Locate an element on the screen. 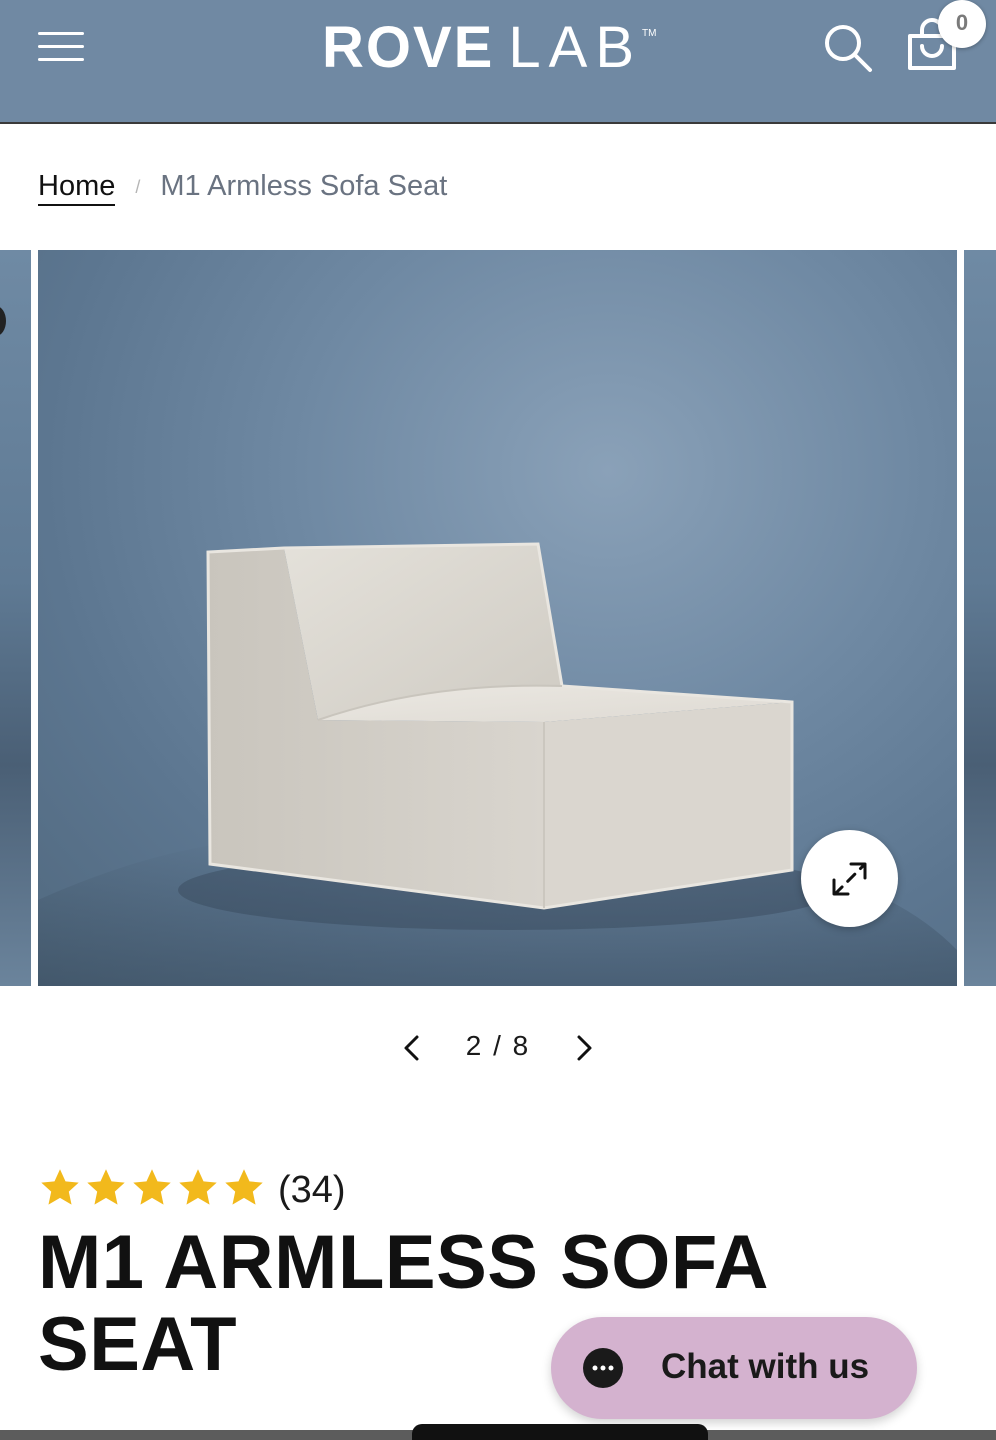 This screenshot has height=1440, width=996. next-image-button is located at coordinates (584, 1048).